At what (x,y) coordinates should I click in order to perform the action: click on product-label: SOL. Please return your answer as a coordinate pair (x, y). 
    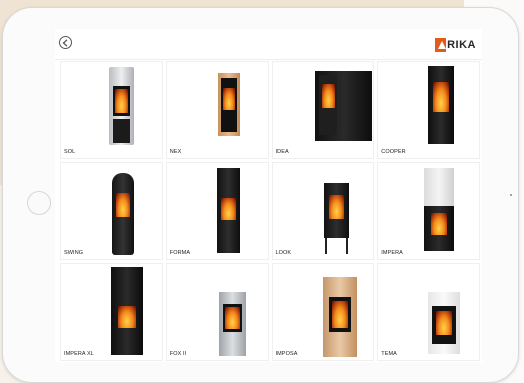
    Looking at the image, I should click on (70, 152).